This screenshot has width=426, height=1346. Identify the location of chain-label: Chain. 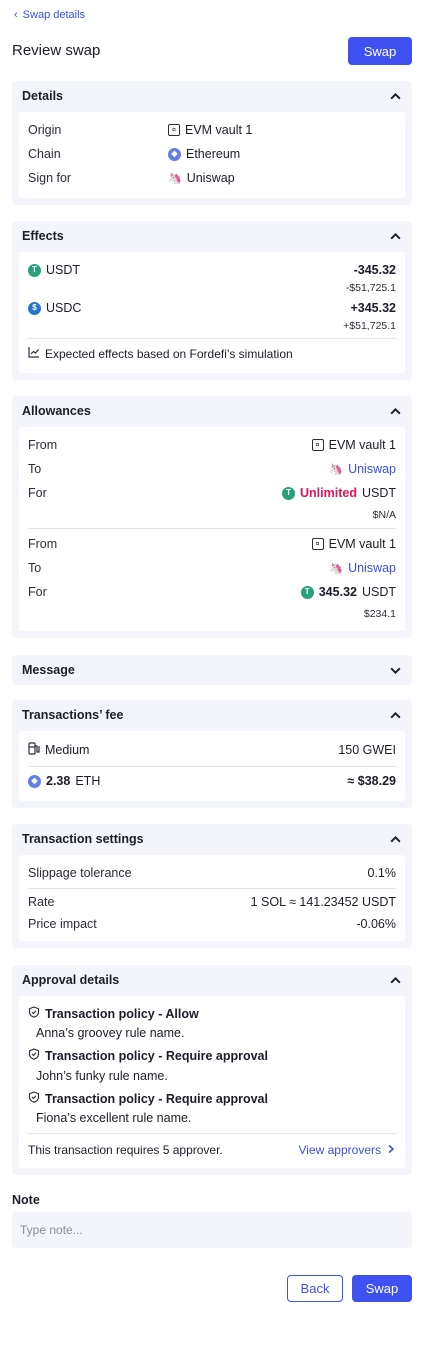
(44, 154).